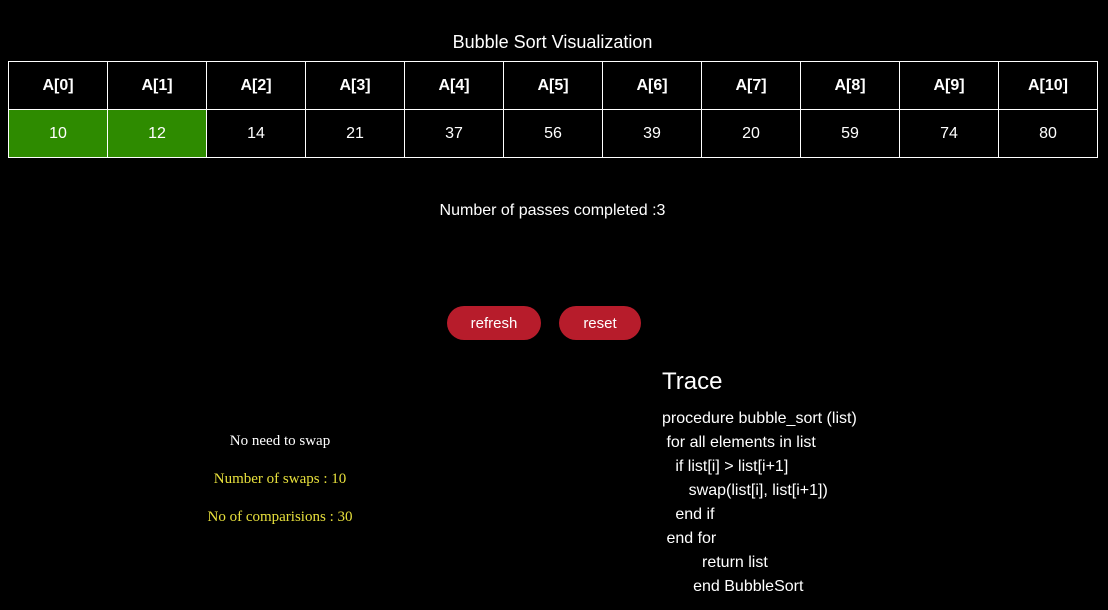 This screenshot has height=610, width=1108. I want to click on code-line: if list[i] > list[i+1], so click(725, 466).